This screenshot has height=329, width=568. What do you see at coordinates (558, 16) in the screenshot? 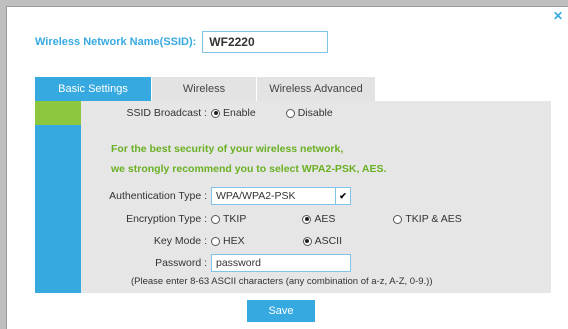
I see `close-icon: ✕` at bounding box center [558, 16].